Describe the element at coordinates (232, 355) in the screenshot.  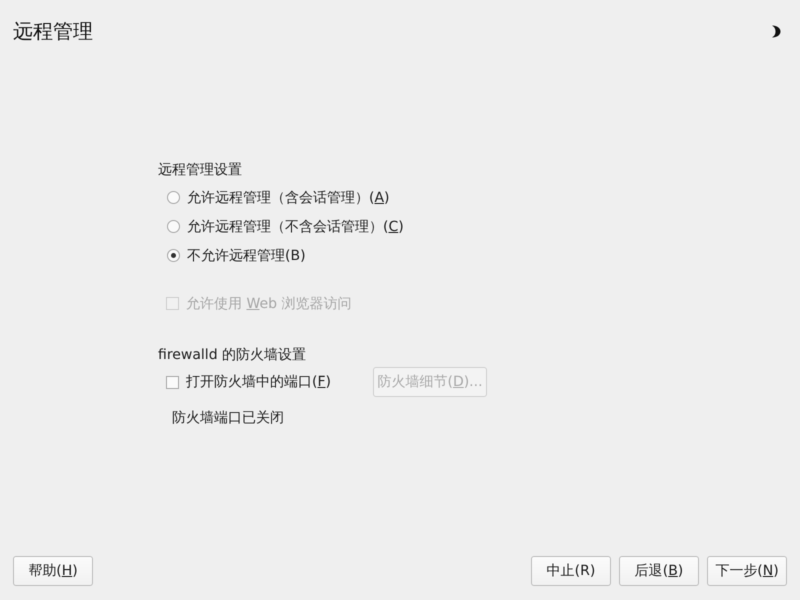
I see `section-heading: firewalld 的防火墙设置` at that location.